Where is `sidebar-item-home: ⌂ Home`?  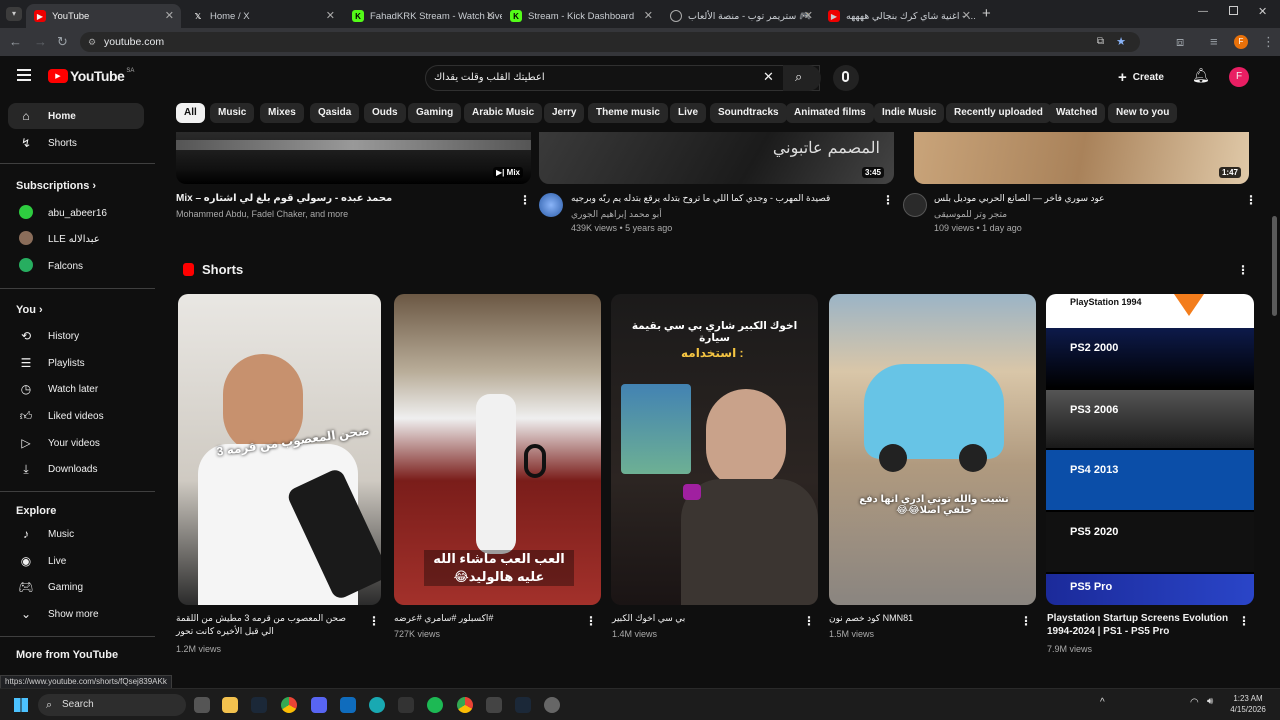
sidebar-item-home: ⌂ Home is located at coordinates (76, 116).